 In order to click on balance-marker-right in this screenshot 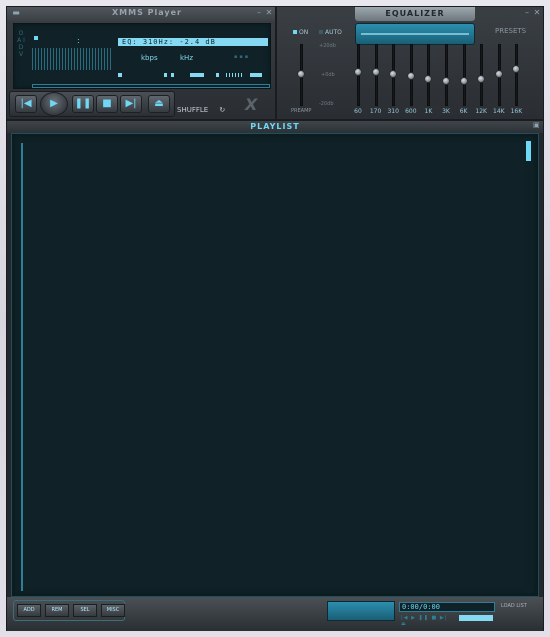, I will do `click(172, 75)`.